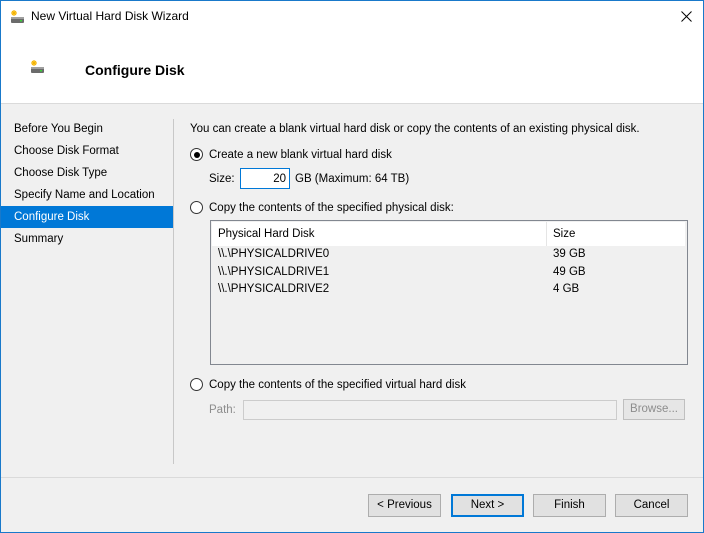  I want to click on radio-button-checked, so click(196, 154).